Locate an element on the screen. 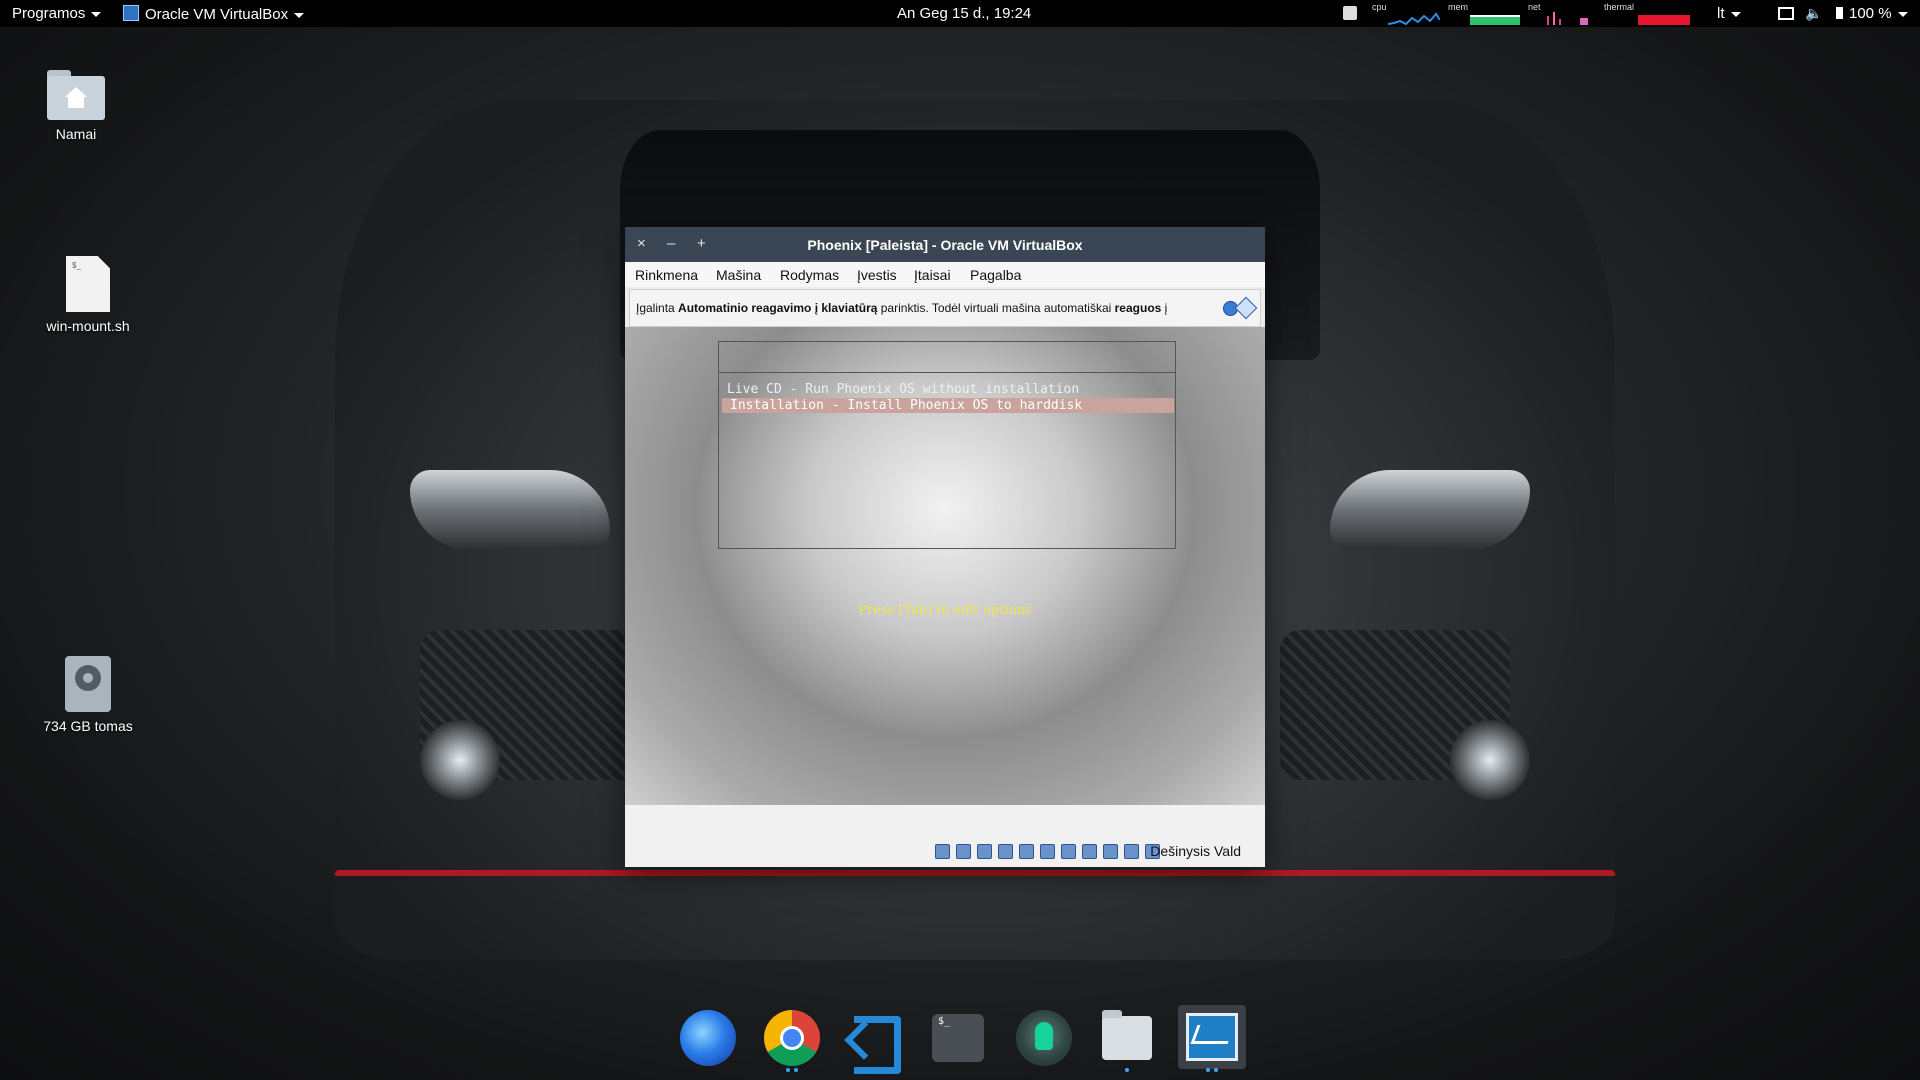 This screenshot has width=1920, height=1080. menu-item-devices: Įtaisai is located at coordinates (932, 275).